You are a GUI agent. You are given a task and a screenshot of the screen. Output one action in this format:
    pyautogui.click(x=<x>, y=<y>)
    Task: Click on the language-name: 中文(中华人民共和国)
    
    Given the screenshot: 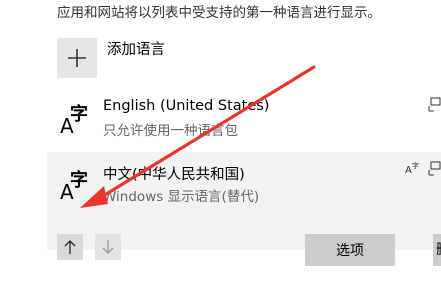 What is the action you would take?
    pyautogui.click(x=174, y=175)
    